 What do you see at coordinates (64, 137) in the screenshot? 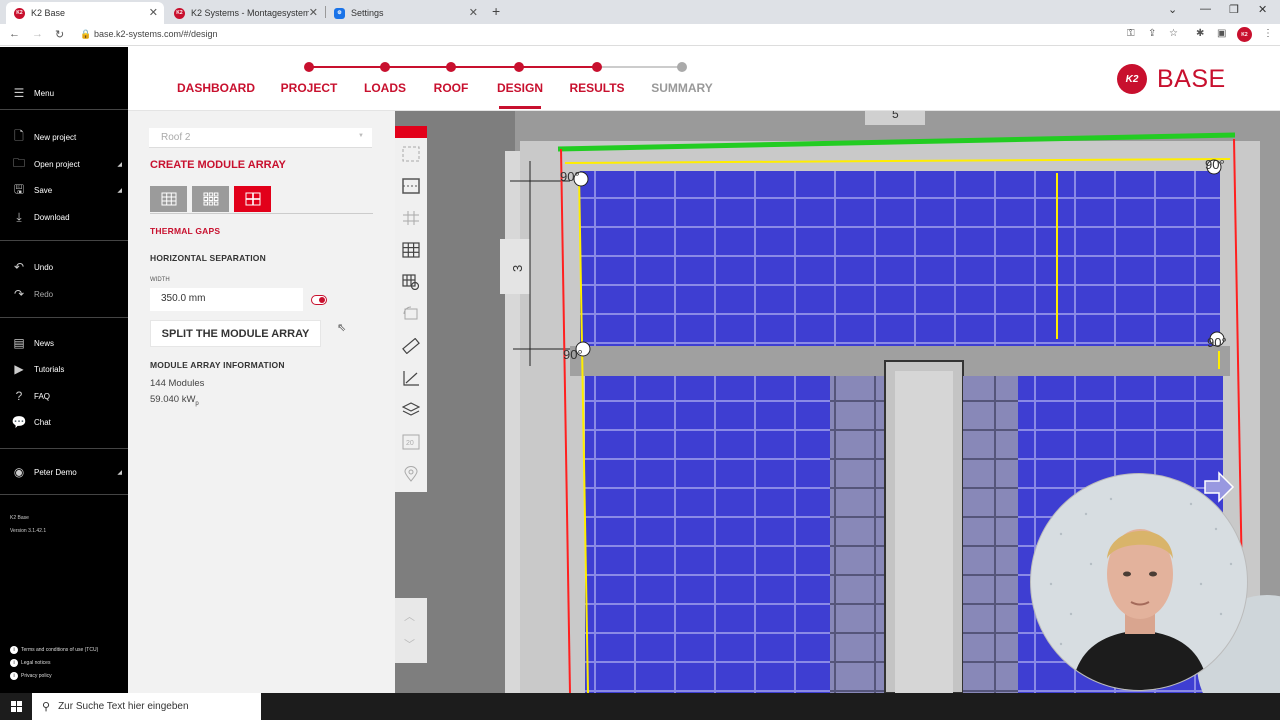
I see `sidebar-item-new-project: 🗋 New project` at bounding box center [64, 137].